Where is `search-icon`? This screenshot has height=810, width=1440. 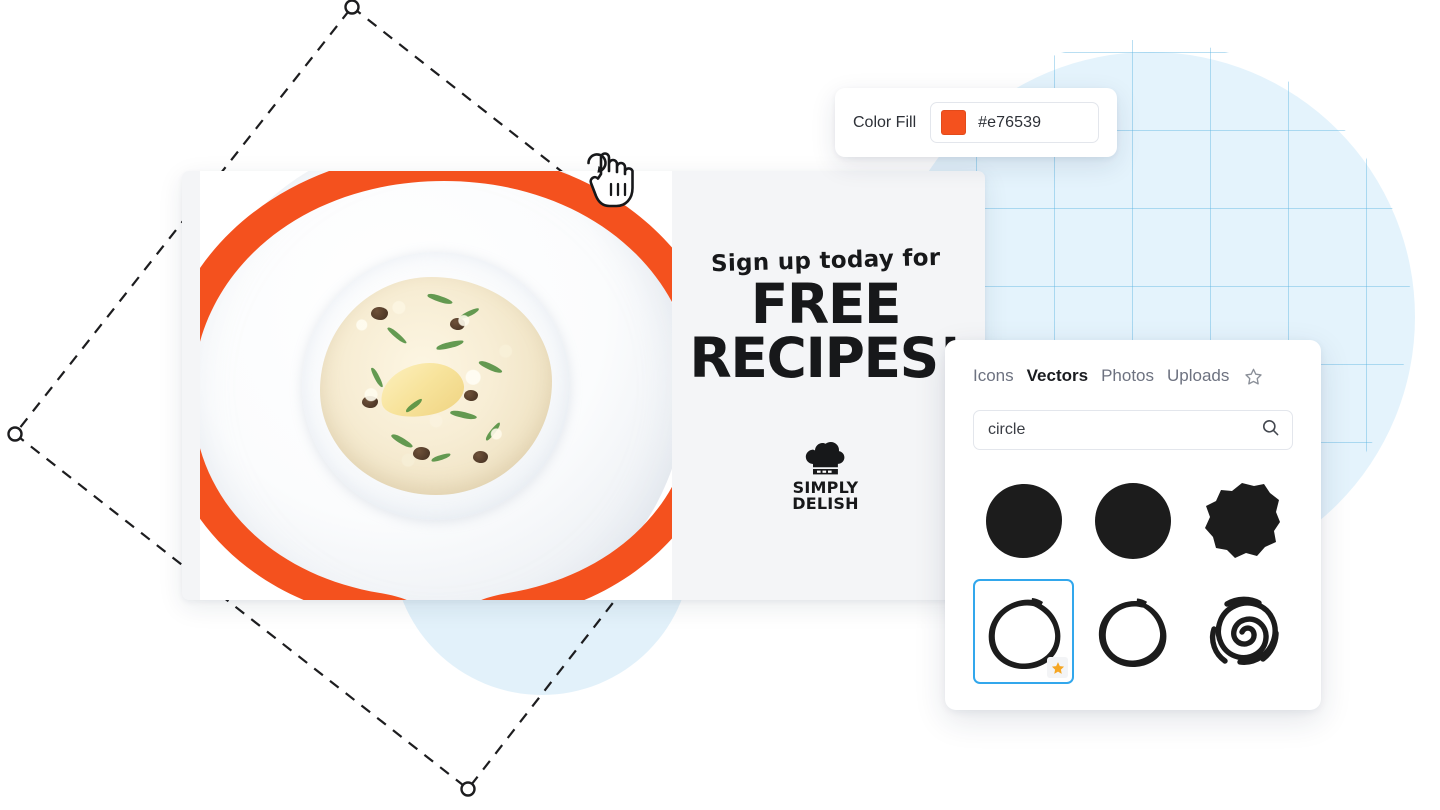 search-icon is located at coordinates (1270, 430).